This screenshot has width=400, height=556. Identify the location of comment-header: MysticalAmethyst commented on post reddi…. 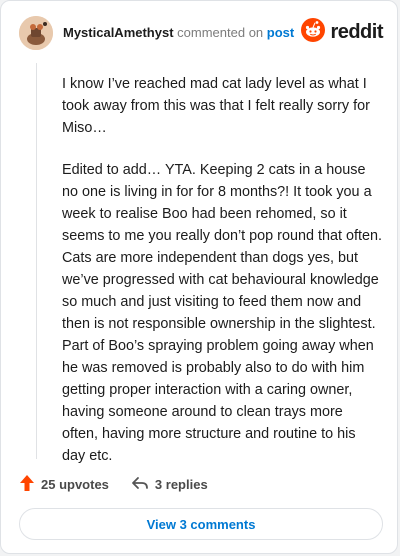
(201, 33).